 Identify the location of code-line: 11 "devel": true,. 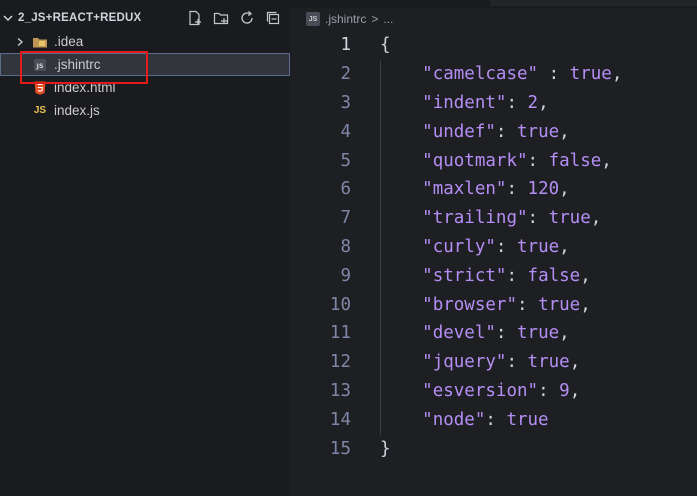
(493, 333).